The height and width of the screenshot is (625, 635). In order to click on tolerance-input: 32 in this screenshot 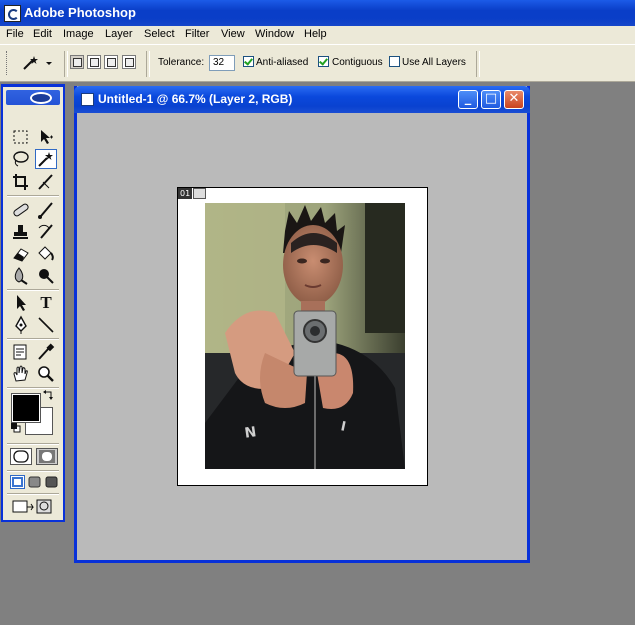, I will do `click(222, 63)`.